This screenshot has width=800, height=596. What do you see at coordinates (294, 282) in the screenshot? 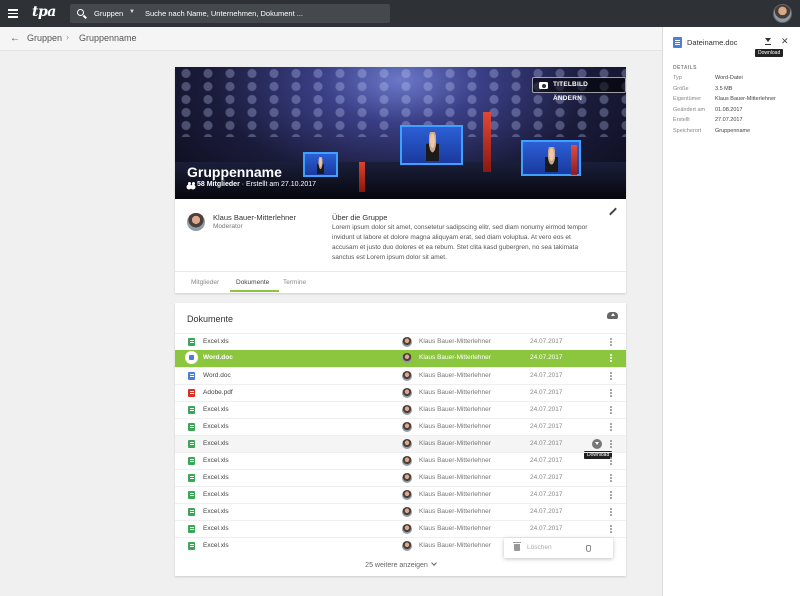
I see `tab-events: Termine` at bounding box center [294, 282].